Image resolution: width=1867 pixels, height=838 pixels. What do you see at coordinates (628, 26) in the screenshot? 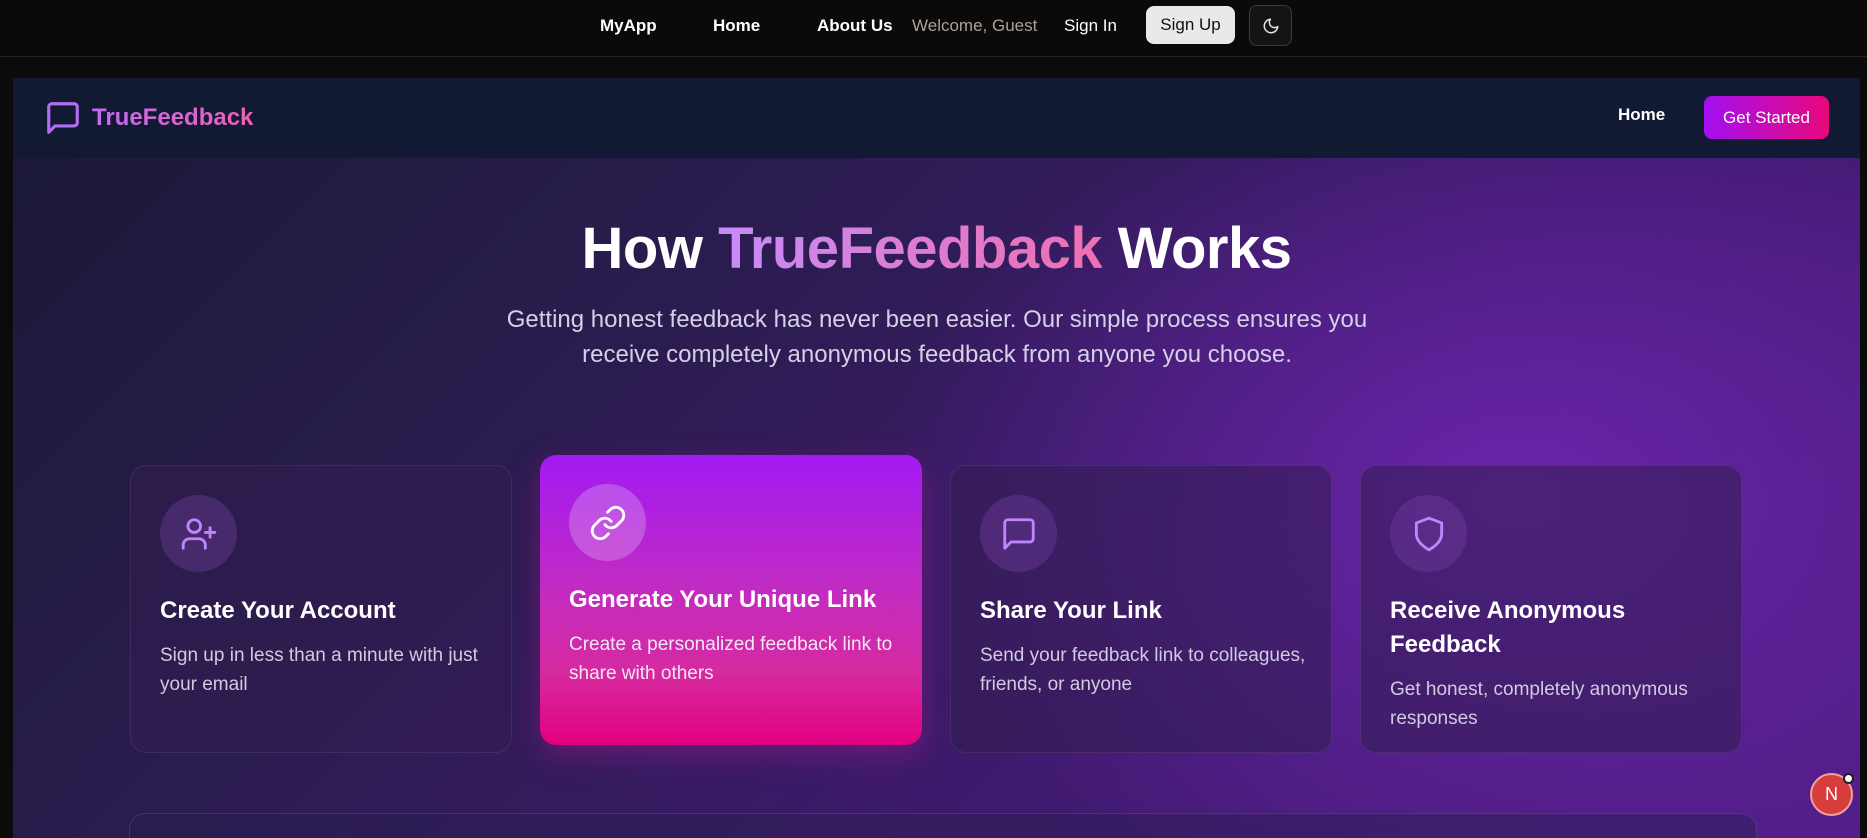
I see `myapp-brand-link: MyApp` at bounding box center [628, 26].